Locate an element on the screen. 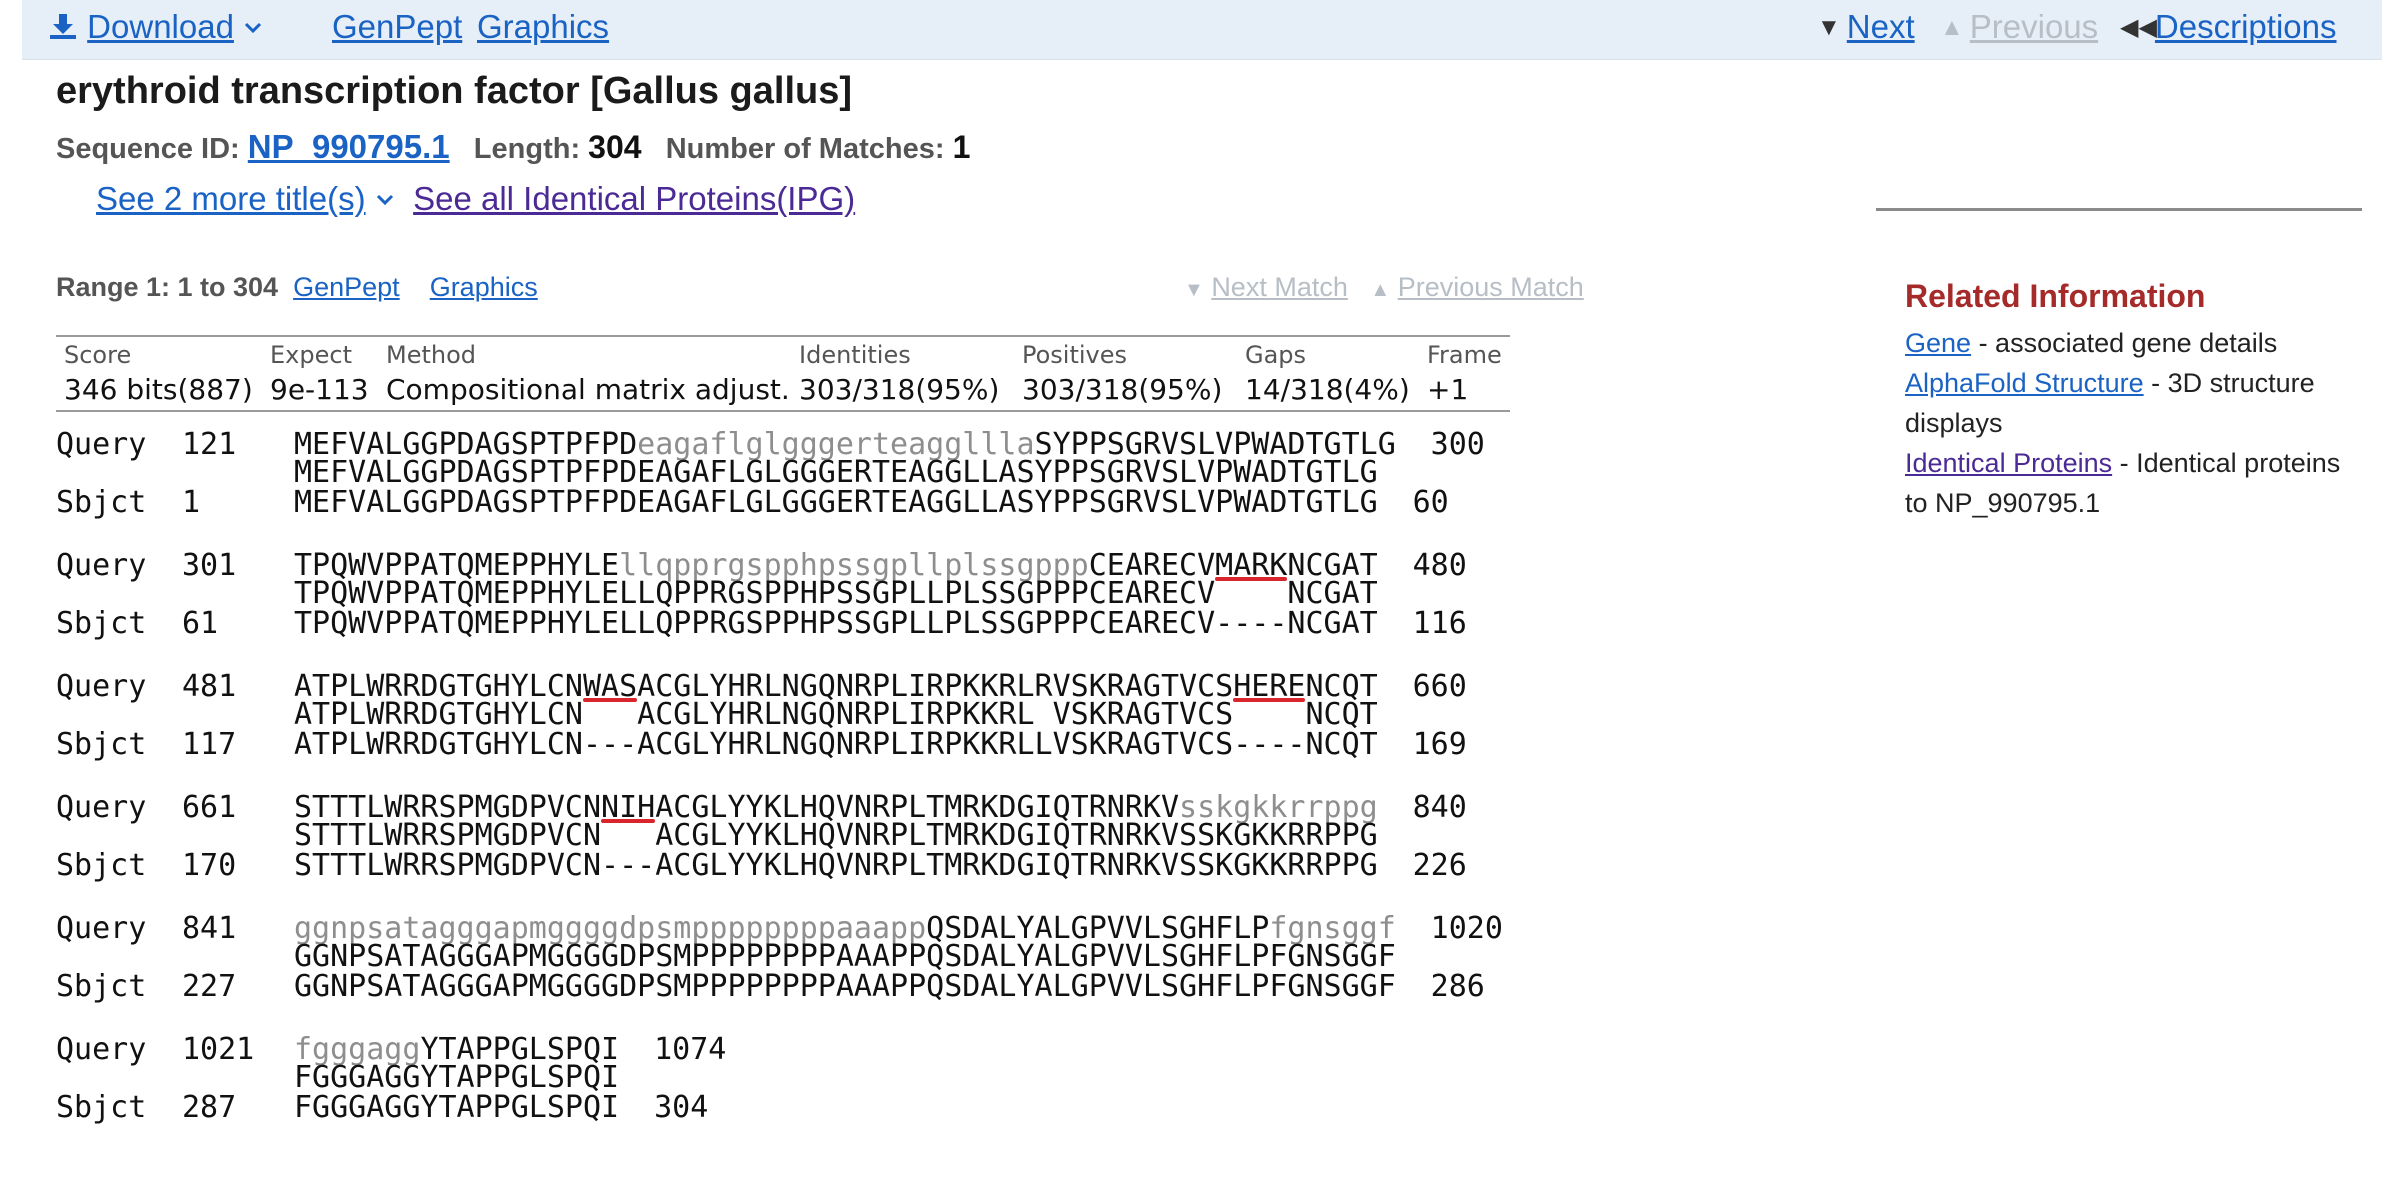 This screenshot has width=2398, height=1182. subject-end: 169 is located at coordinates (1439, 744).